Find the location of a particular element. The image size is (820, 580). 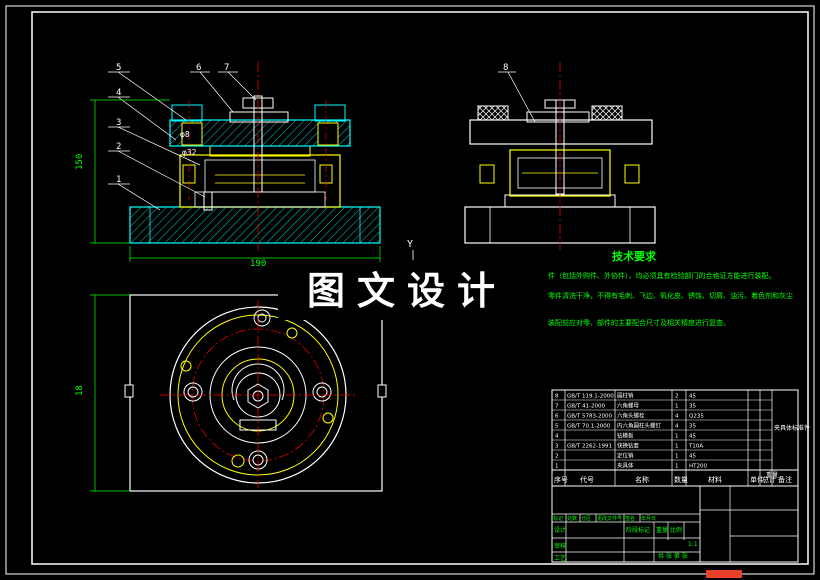

dim-width-label: 190 is located at coordinates (258, 264).